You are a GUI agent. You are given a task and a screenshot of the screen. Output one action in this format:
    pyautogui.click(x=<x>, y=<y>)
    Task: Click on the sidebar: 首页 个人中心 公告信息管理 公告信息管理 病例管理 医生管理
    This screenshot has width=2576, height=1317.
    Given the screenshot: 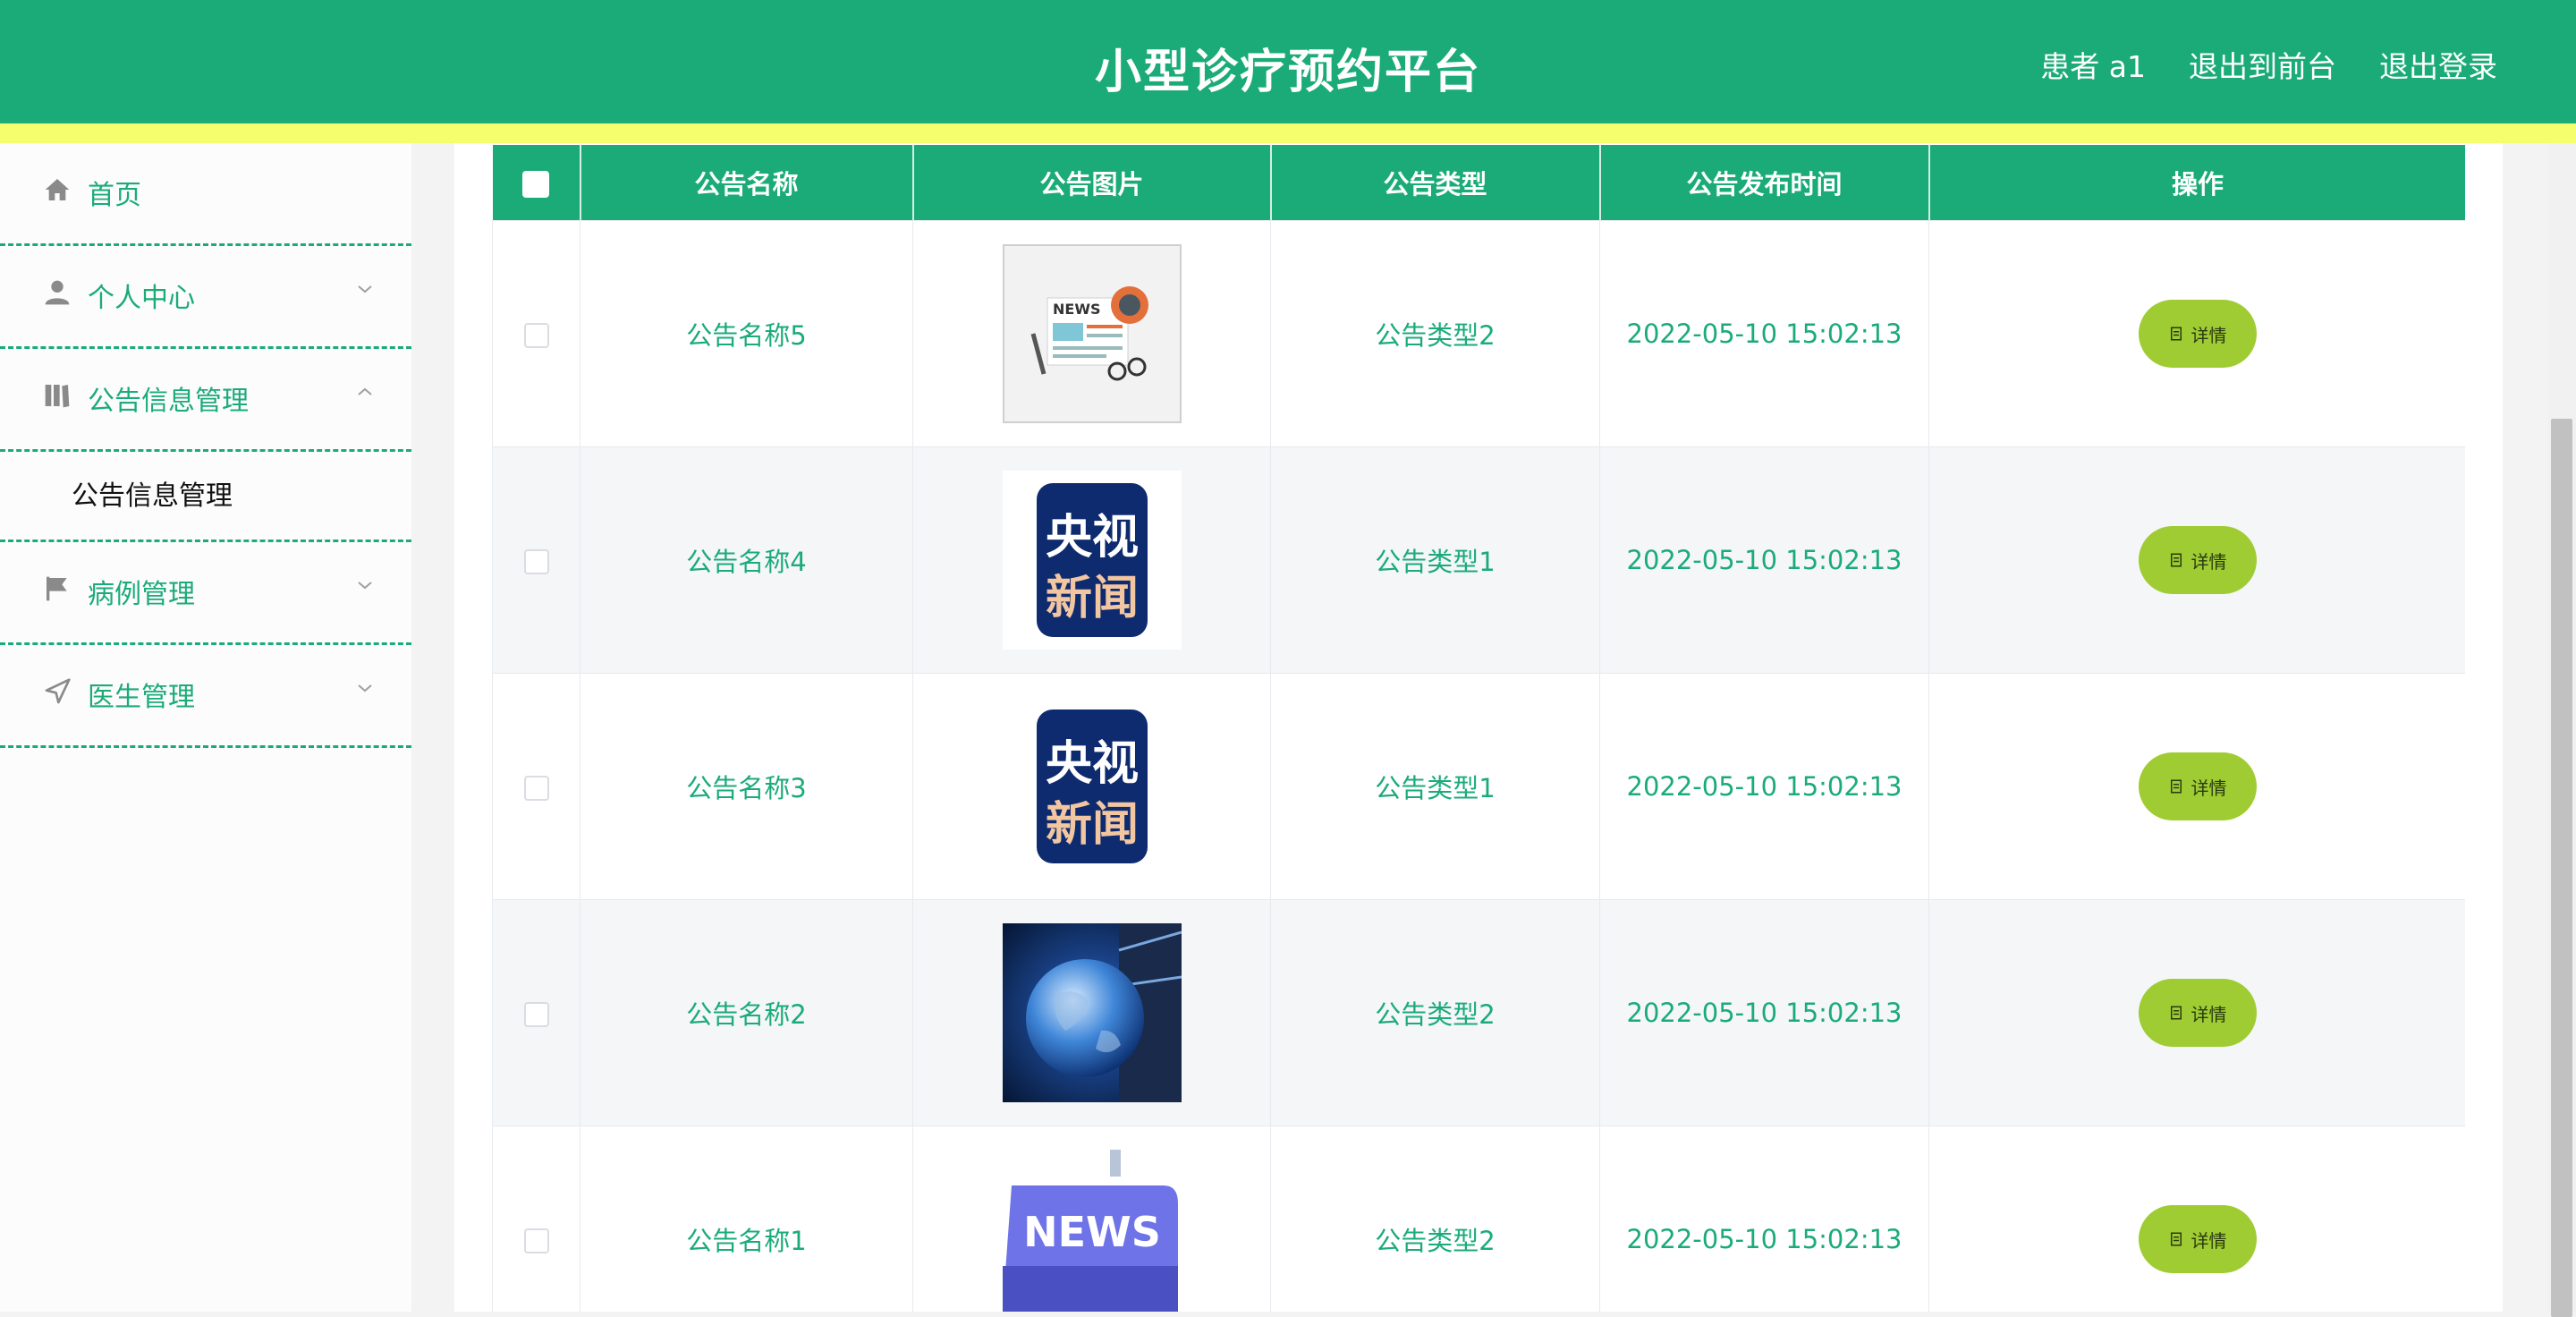 What is the action you would take?
    pyautogui.click(x=205, y=727)
    